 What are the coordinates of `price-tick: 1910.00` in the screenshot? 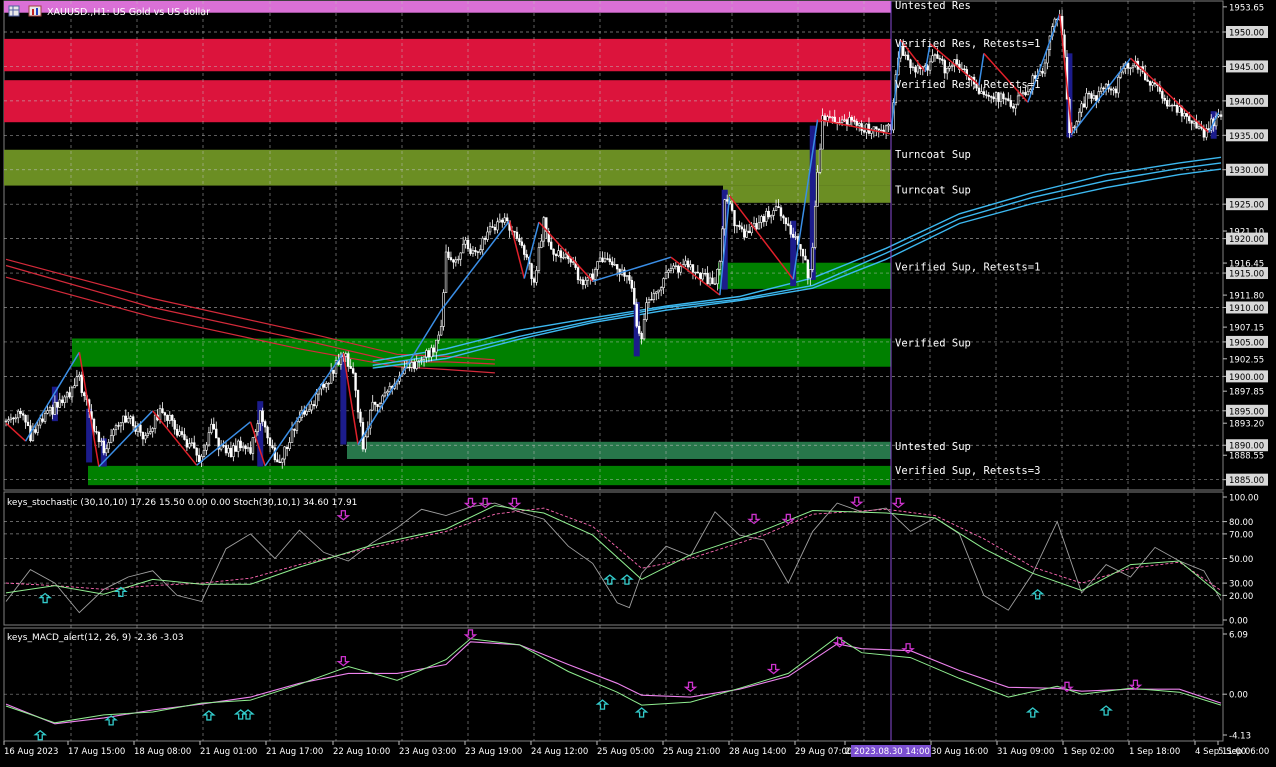 It's located at (1246, 309).